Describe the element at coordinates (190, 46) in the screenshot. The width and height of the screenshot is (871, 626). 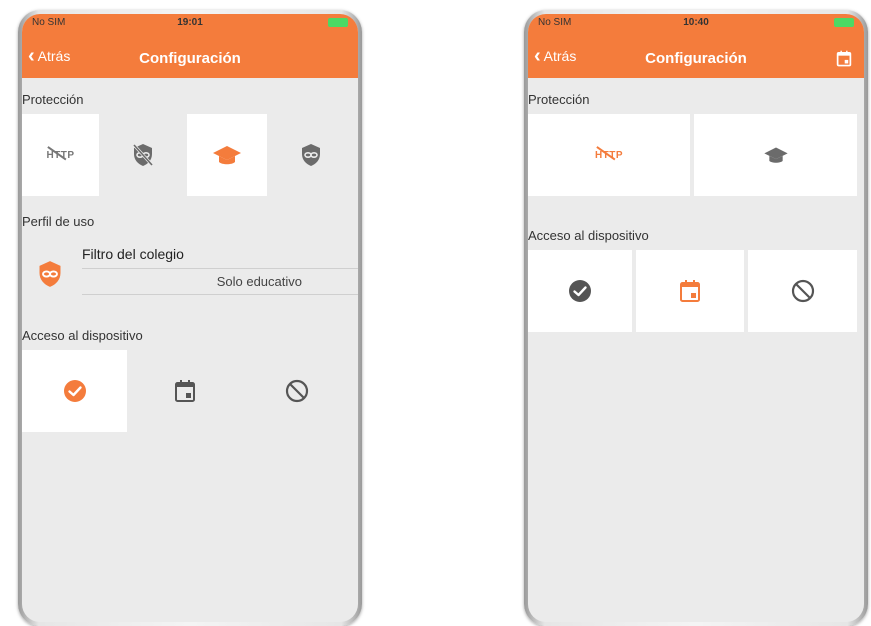
I see `nav-bar: No SIM 19:01 ‹ Atrás Configuración` at that location.